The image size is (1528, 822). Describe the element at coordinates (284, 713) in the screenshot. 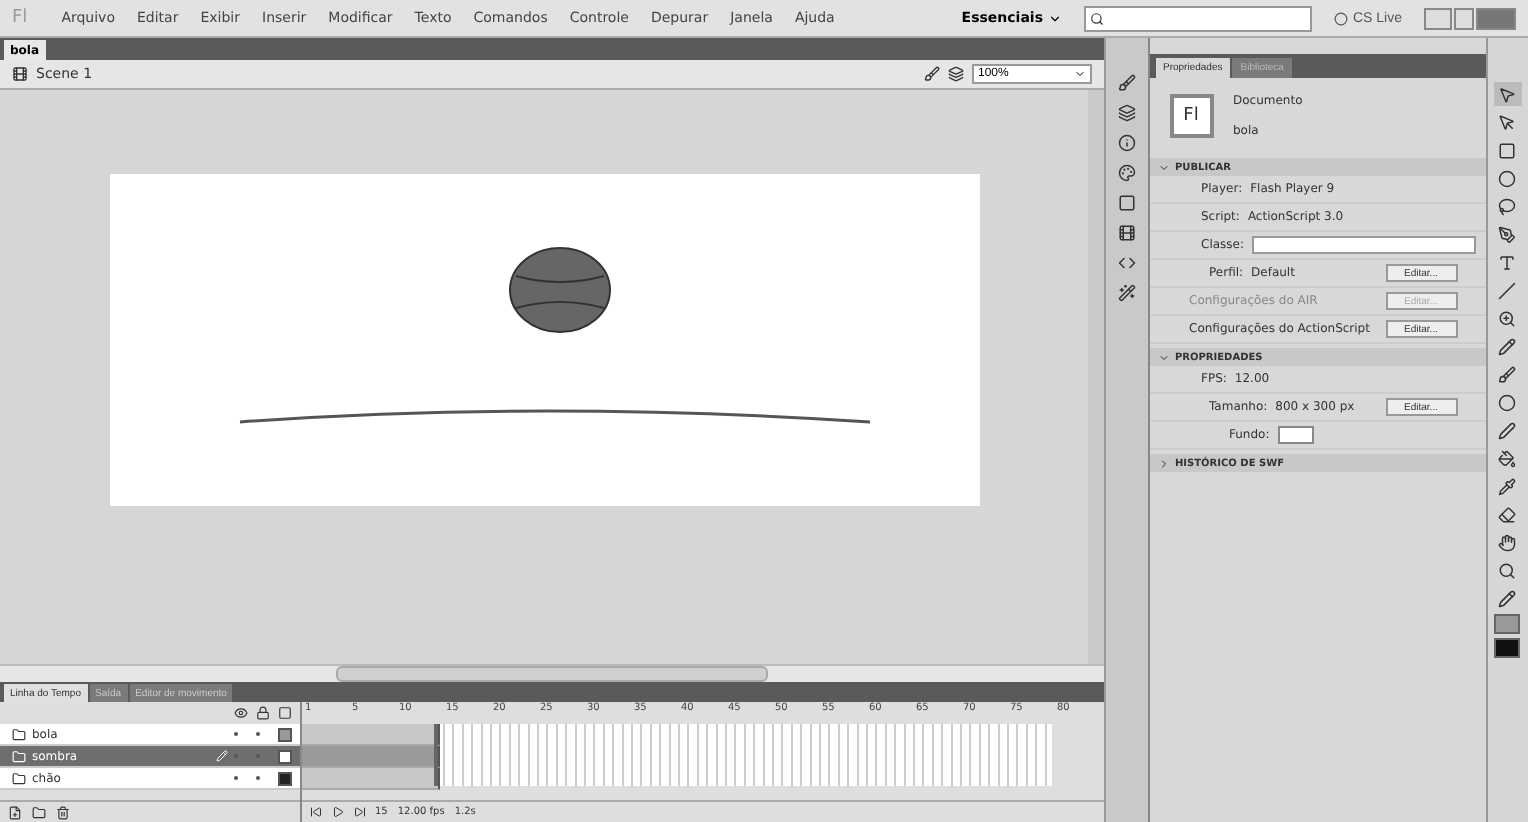

I see `outline-icon` at that location.